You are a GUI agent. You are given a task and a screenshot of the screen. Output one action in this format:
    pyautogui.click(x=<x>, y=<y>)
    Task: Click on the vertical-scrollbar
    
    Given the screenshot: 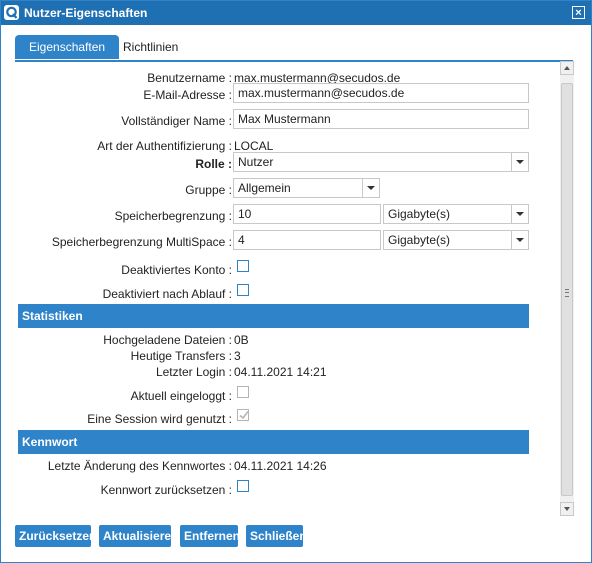 What is the action you would take?
    pyautogui.click(x=567, y=288)
    